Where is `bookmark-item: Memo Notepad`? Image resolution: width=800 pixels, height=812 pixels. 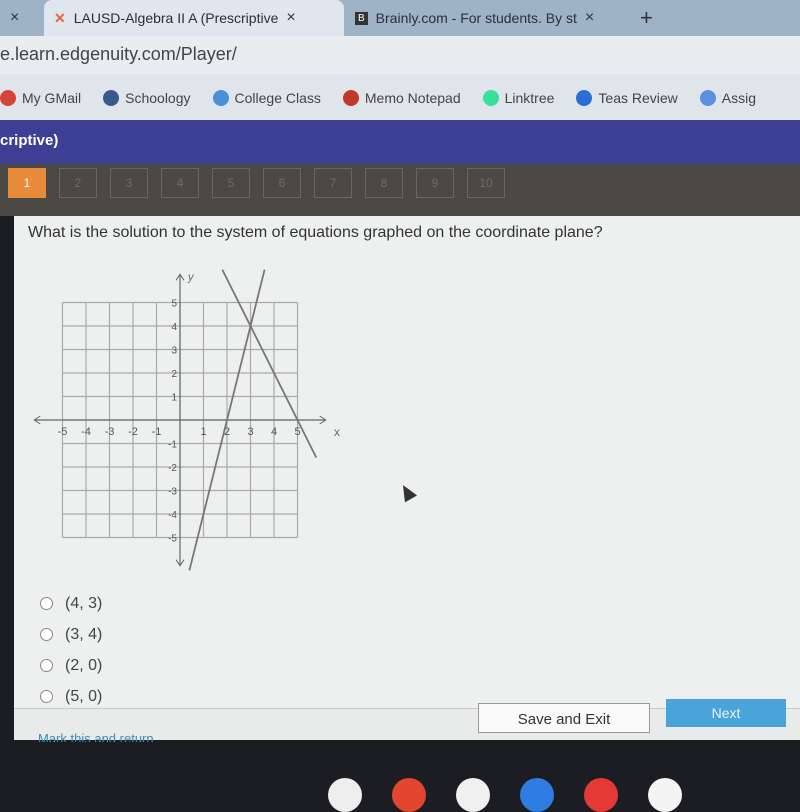 bookmark-item: Memo Notepad is located at coordinates (401, 98).